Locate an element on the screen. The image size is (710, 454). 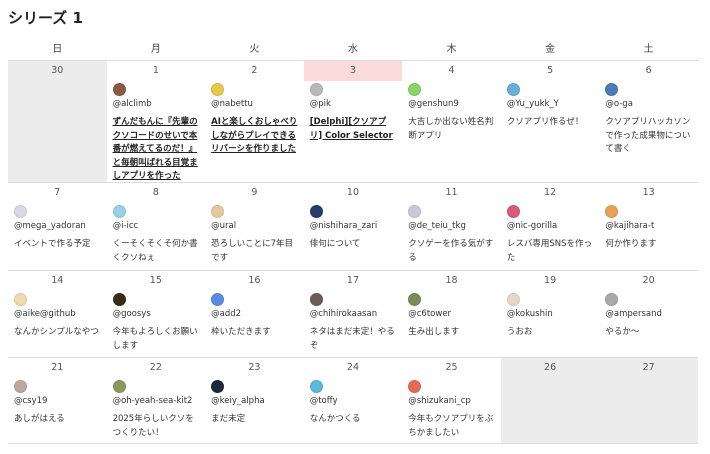
user-handle: @pik is located at coordinates (353, 104).